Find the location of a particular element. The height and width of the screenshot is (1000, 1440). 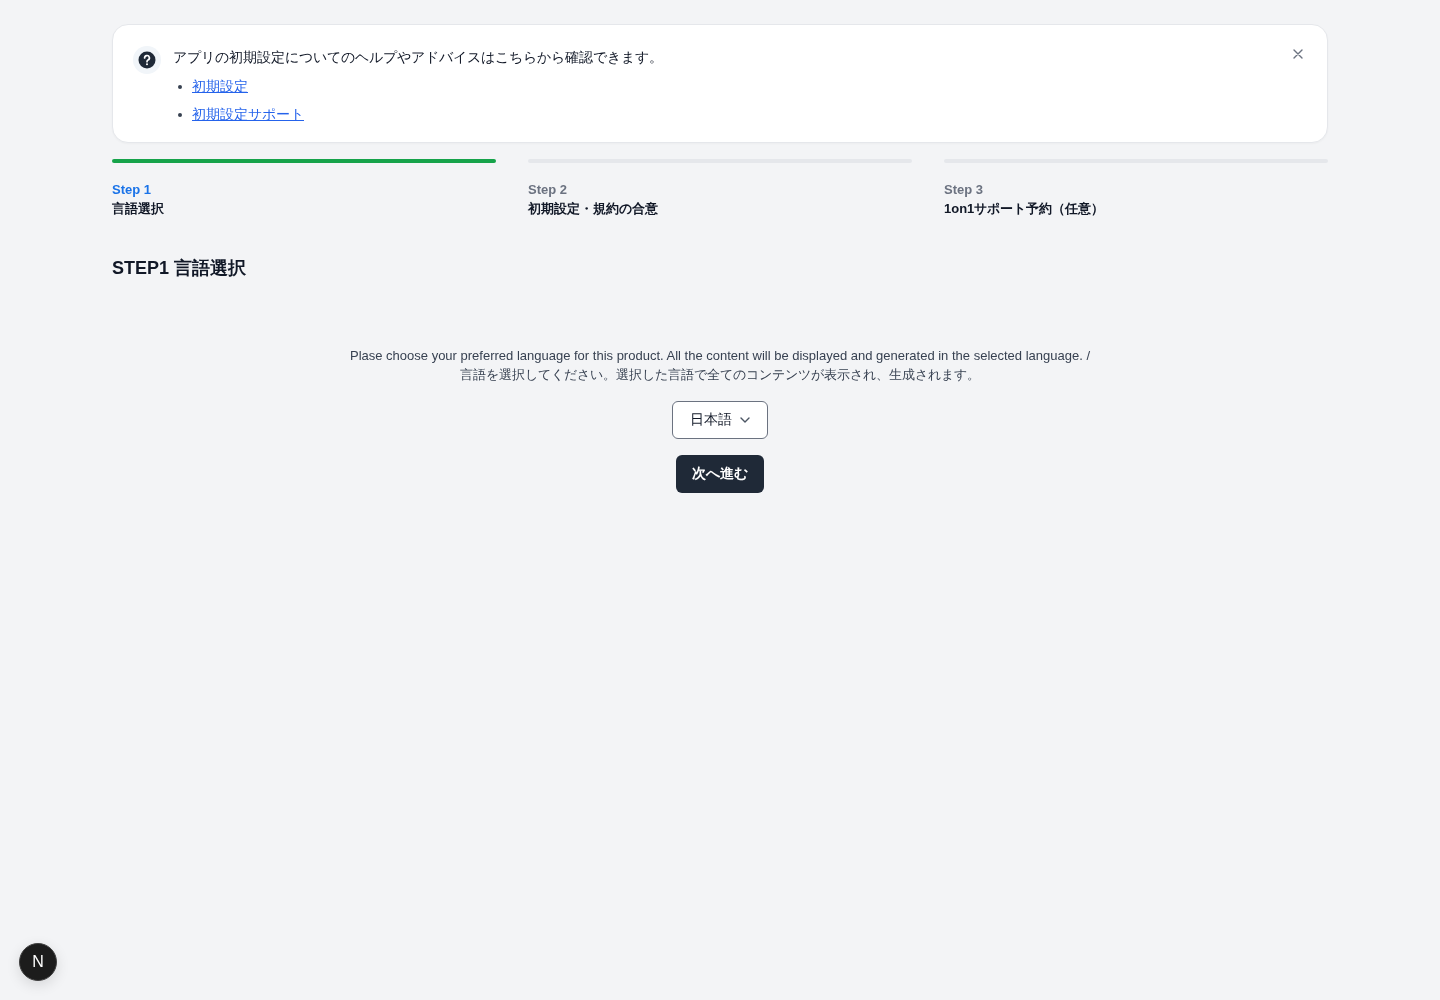

page-heading: STEP1 言語選択 is located at coordinates (179, 268).